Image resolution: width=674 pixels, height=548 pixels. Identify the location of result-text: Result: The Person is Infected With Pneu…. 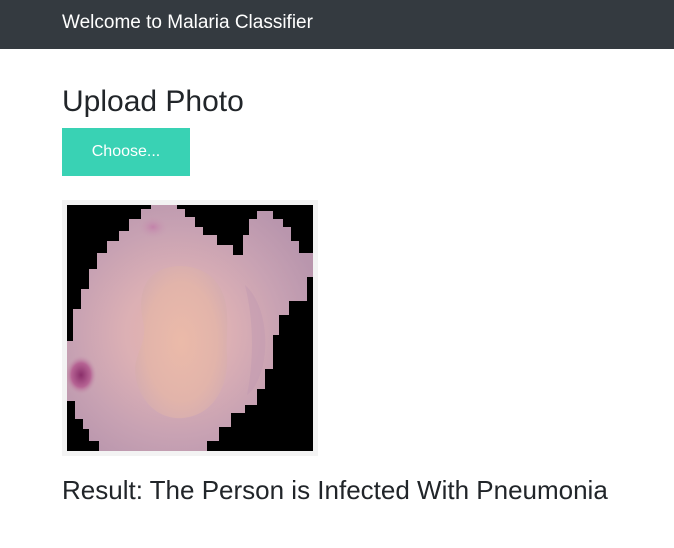
(335, 490).